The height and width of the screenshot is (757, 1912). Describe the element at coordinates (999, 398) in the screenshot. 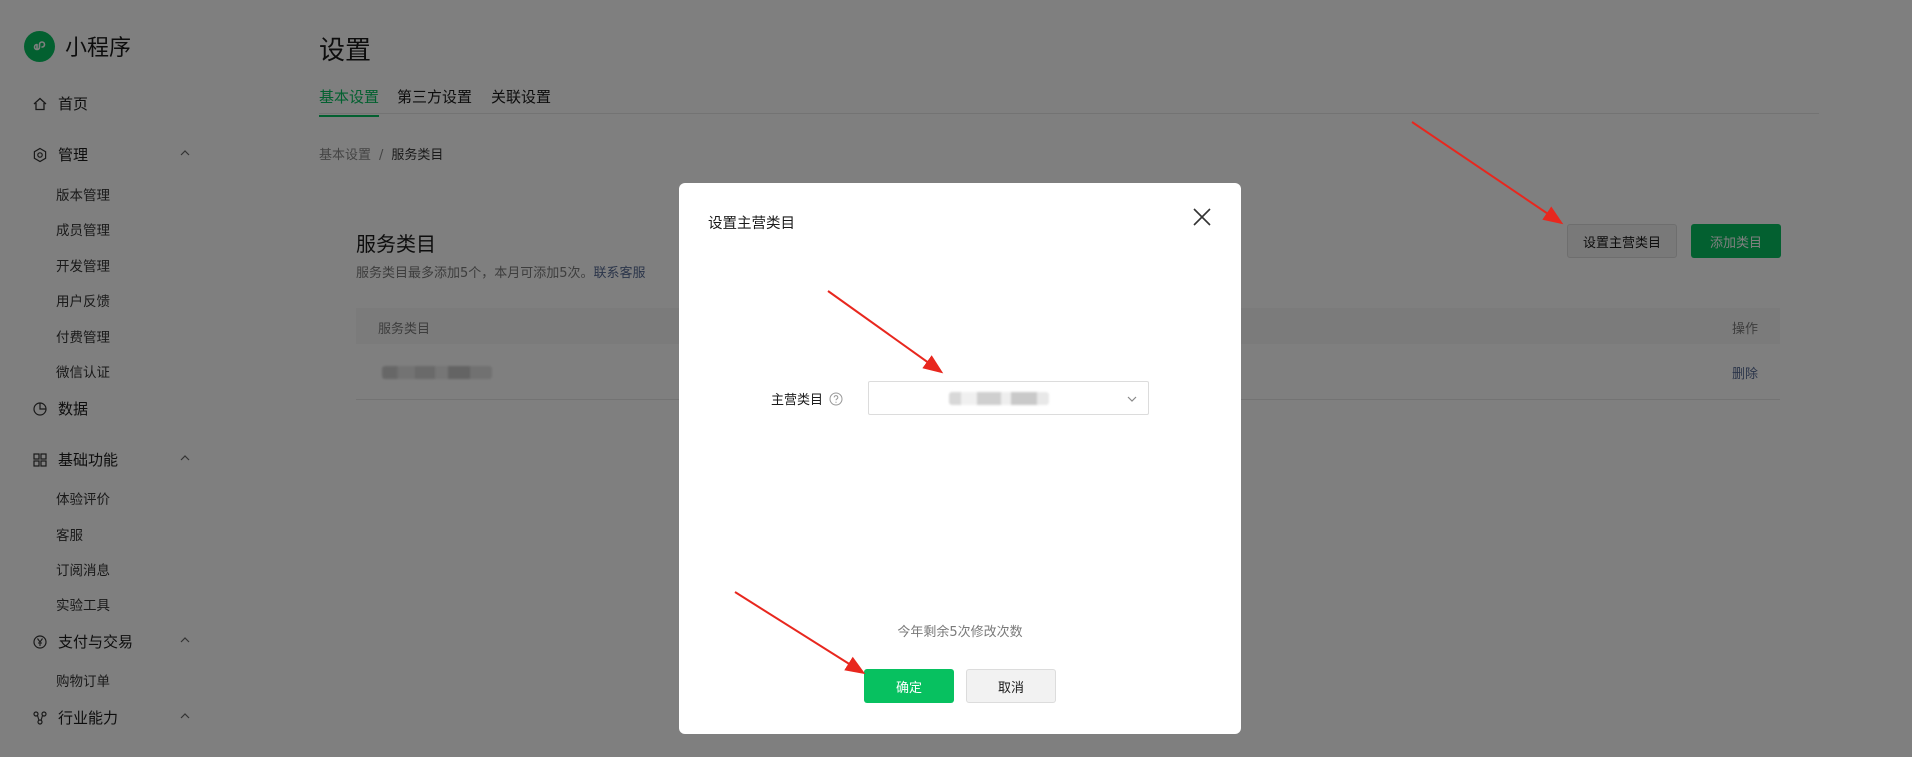

I see `blurred-selected-category` at that location.